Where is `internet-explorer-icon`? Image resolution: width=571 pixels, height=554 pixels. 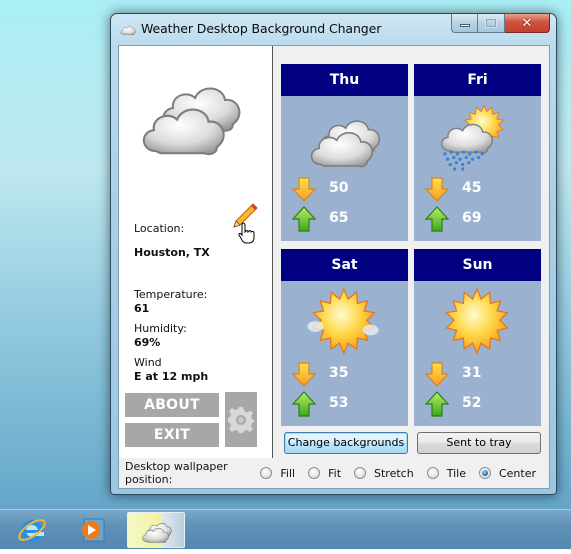
internet-explorer-icon is located at coordinates (32, 530).